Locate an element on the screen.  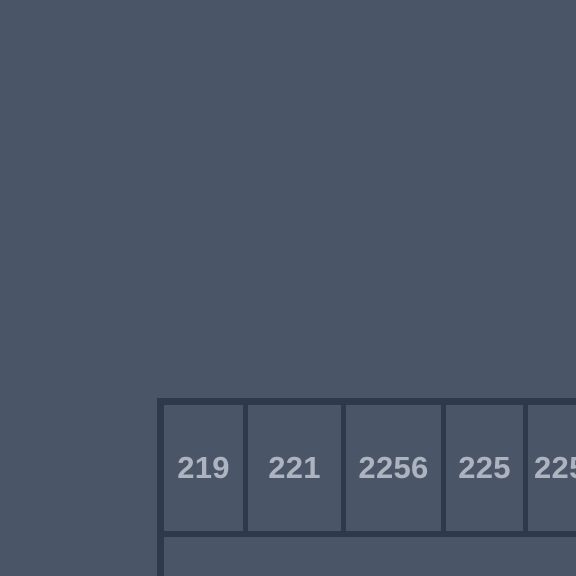
unit-label: 221 is located at coordinates (294, 467).